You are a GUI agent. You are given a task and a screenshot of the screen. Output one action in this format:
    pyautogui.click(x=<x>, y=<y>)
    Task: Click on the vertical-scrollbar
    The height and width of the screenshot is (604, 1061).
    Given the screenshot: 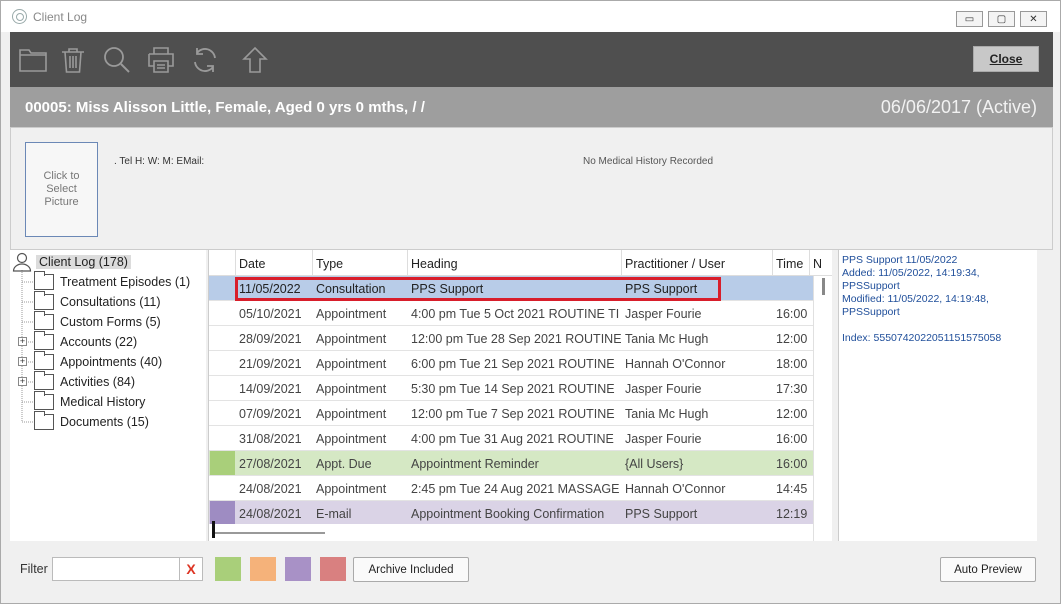 What is the action you would take?
    pyautogui.click(x=822, y=408)
    